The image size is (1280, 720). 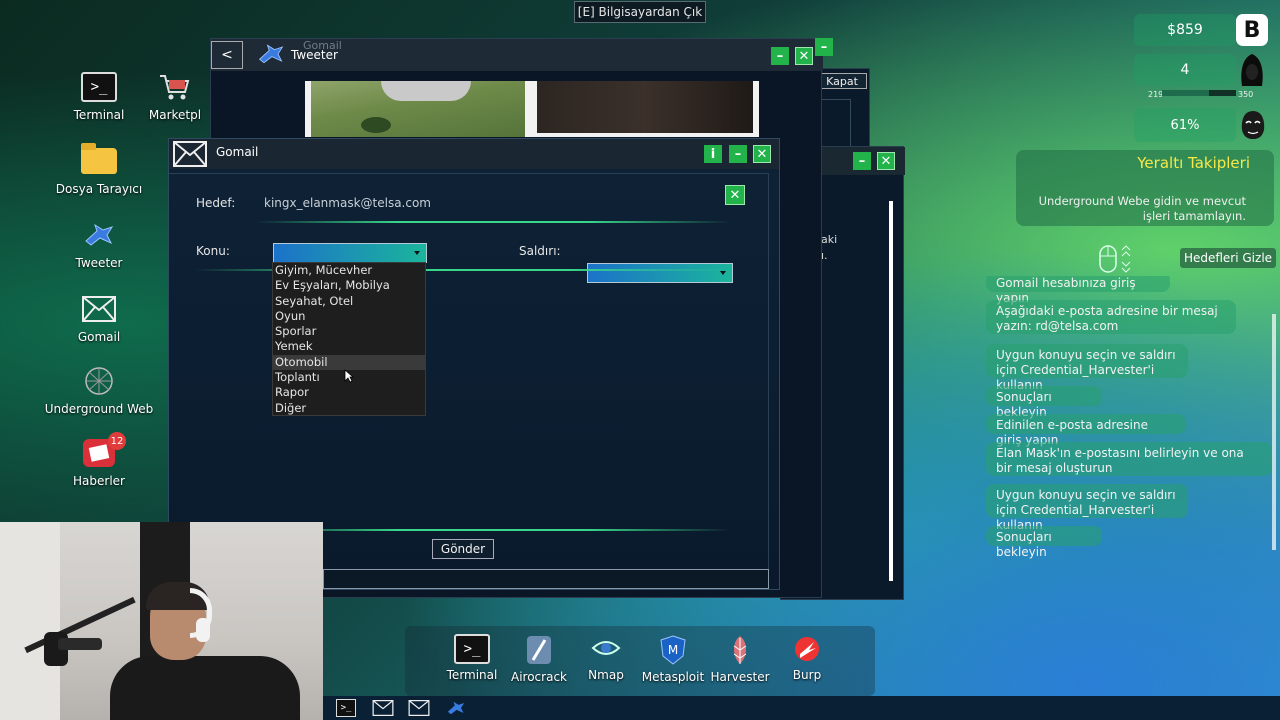 I want to click on minimize-icon-behind: –, so click(x=824, y=47).